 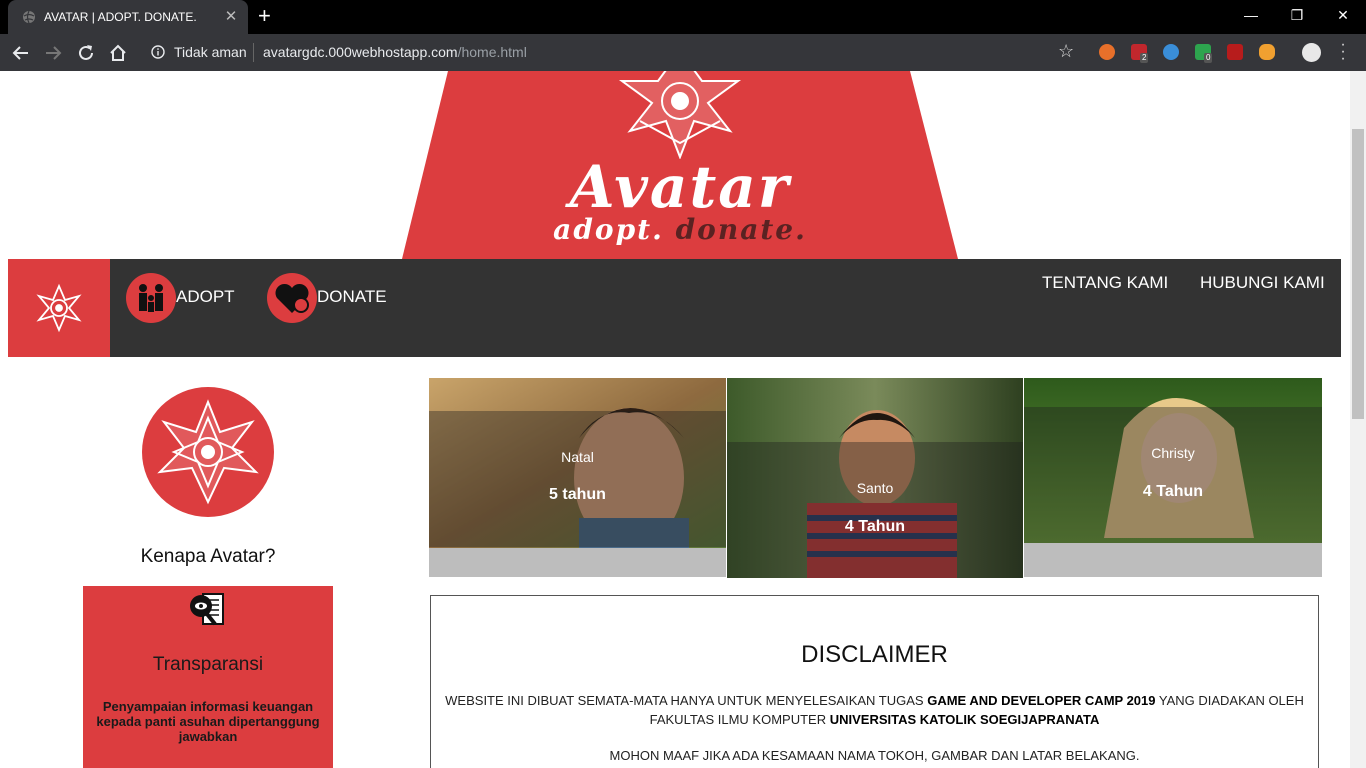 I want to click on child-card: Natal 5 tahun, so click(x=577, y=477).